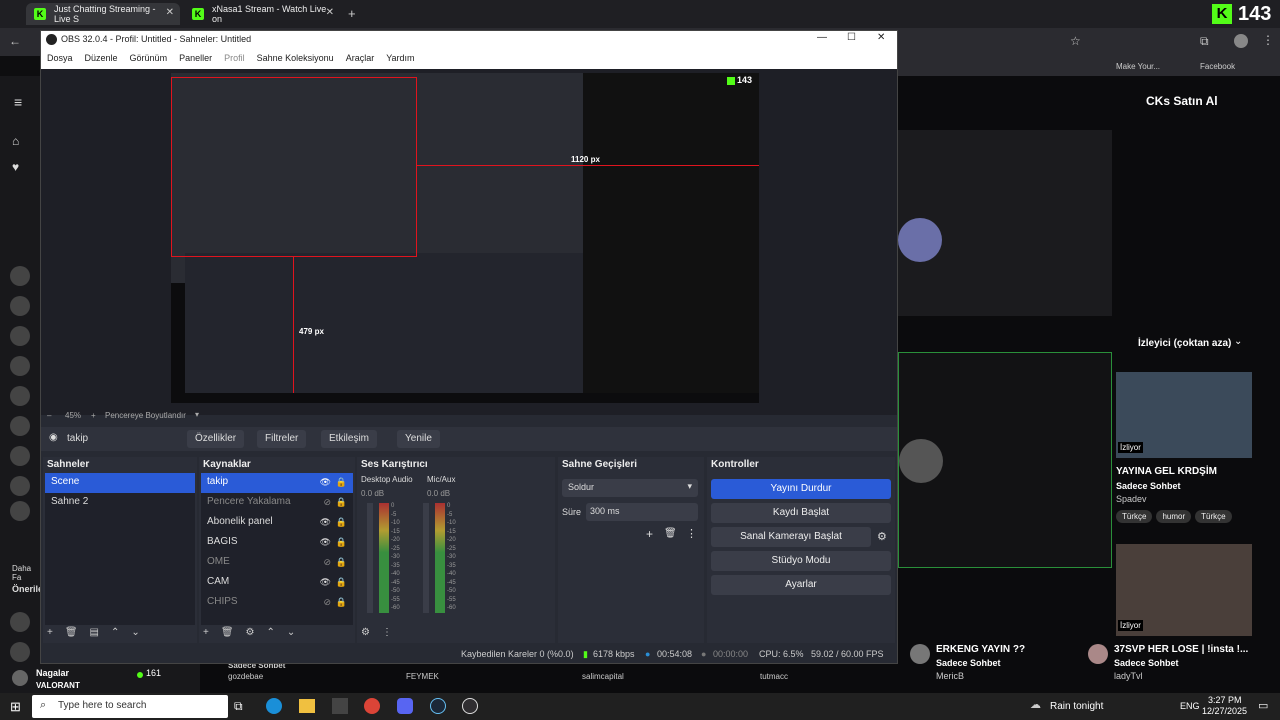 This screenshot has height=720, width=1280. I want to click on taskbar-search: ⌕ Type here to search, so click(130, 706).